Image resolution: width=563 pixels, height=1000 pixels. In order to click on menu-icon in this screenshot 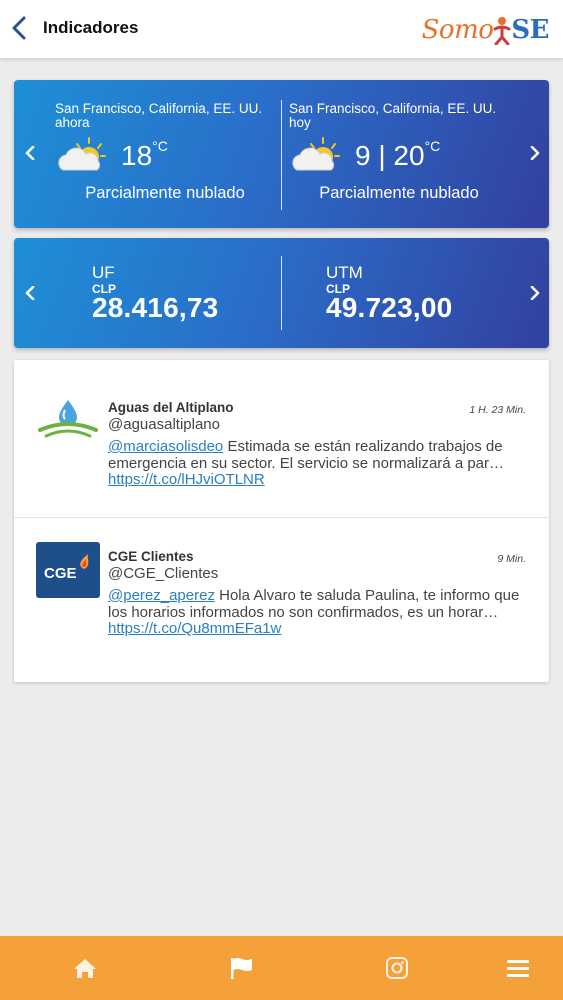, I will do `click(518, 968)`.